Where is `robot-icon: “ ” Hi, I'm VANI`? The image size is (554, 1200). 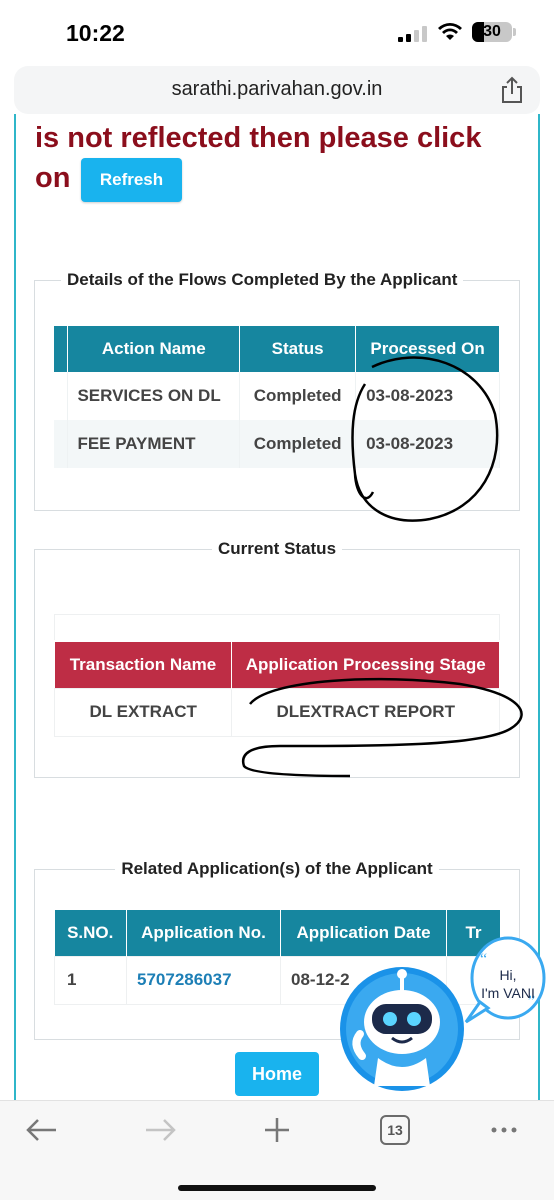 robot-icon: “ ” Hi, I'm VANI is located at coordinates (443, 1013).